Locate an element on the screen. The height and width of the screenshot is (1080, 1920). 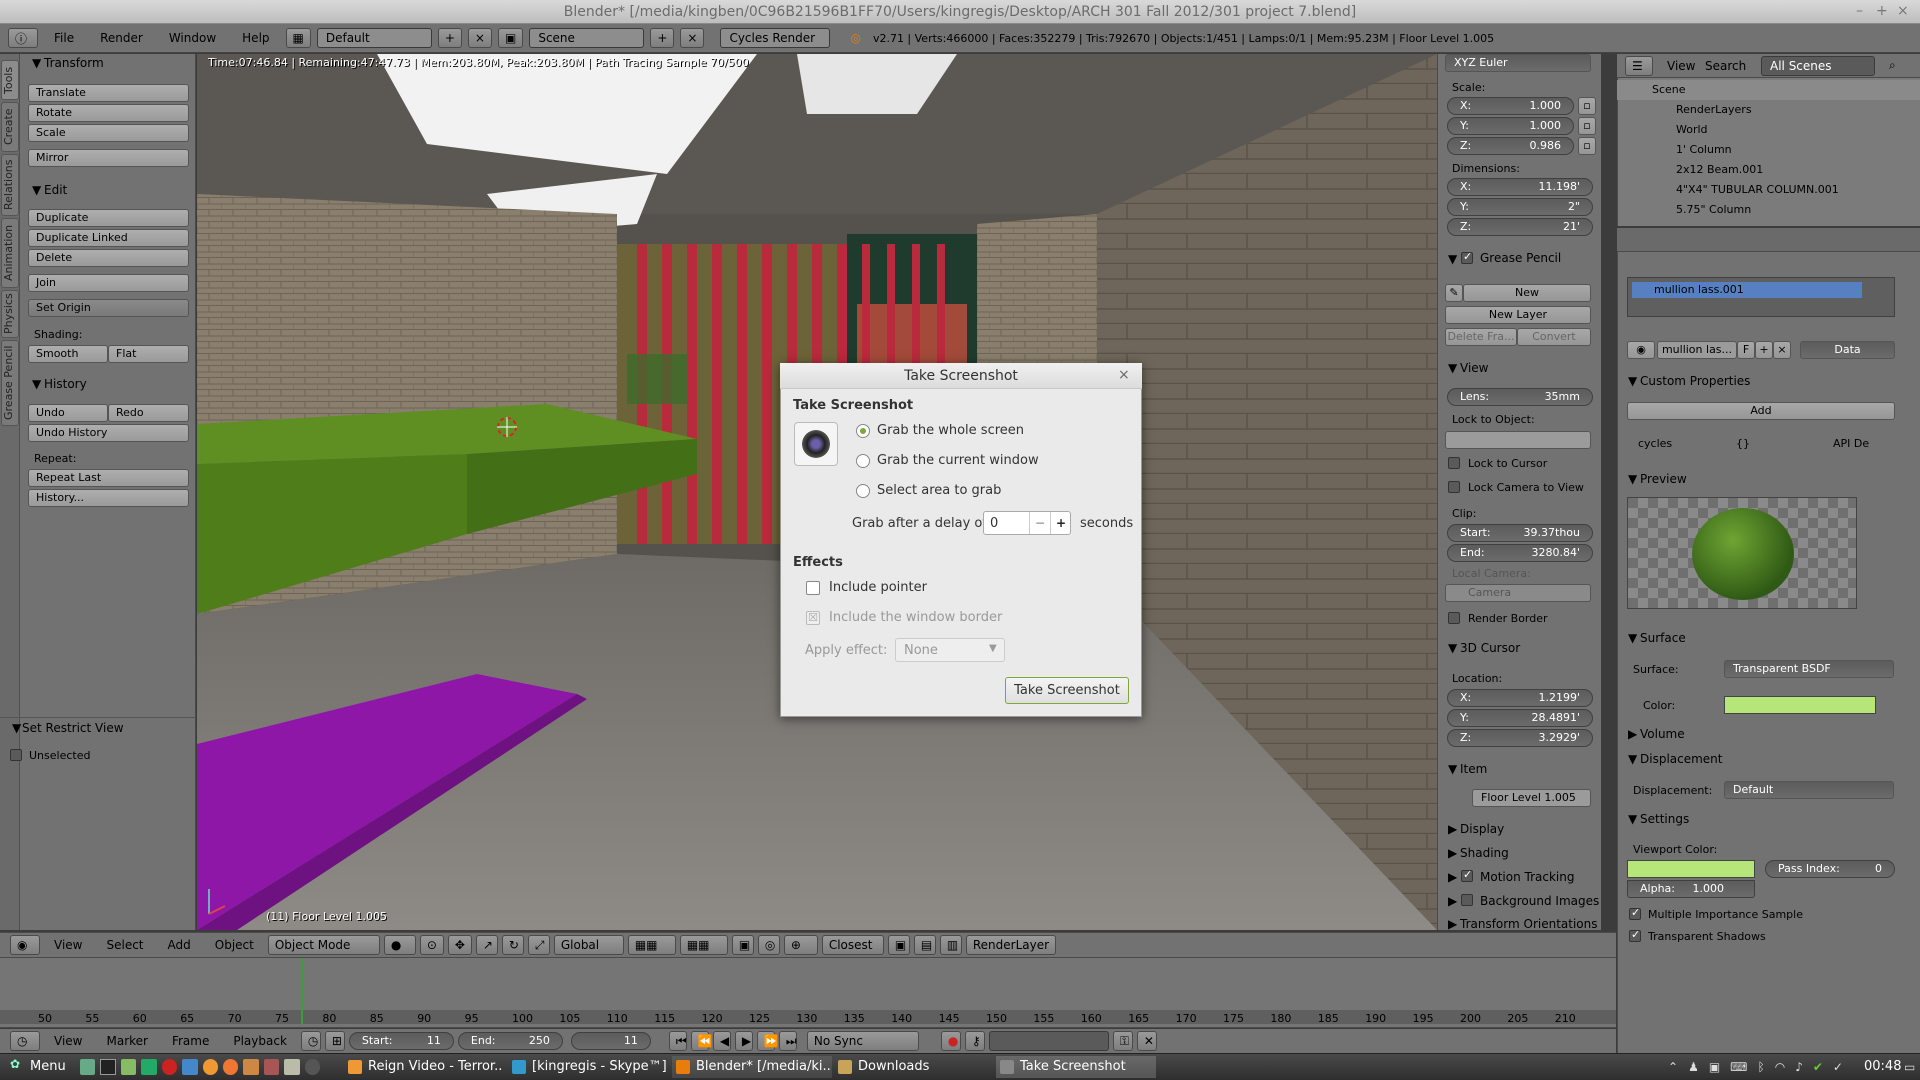
flat-button: Flat is located at coordinates (148, 354).